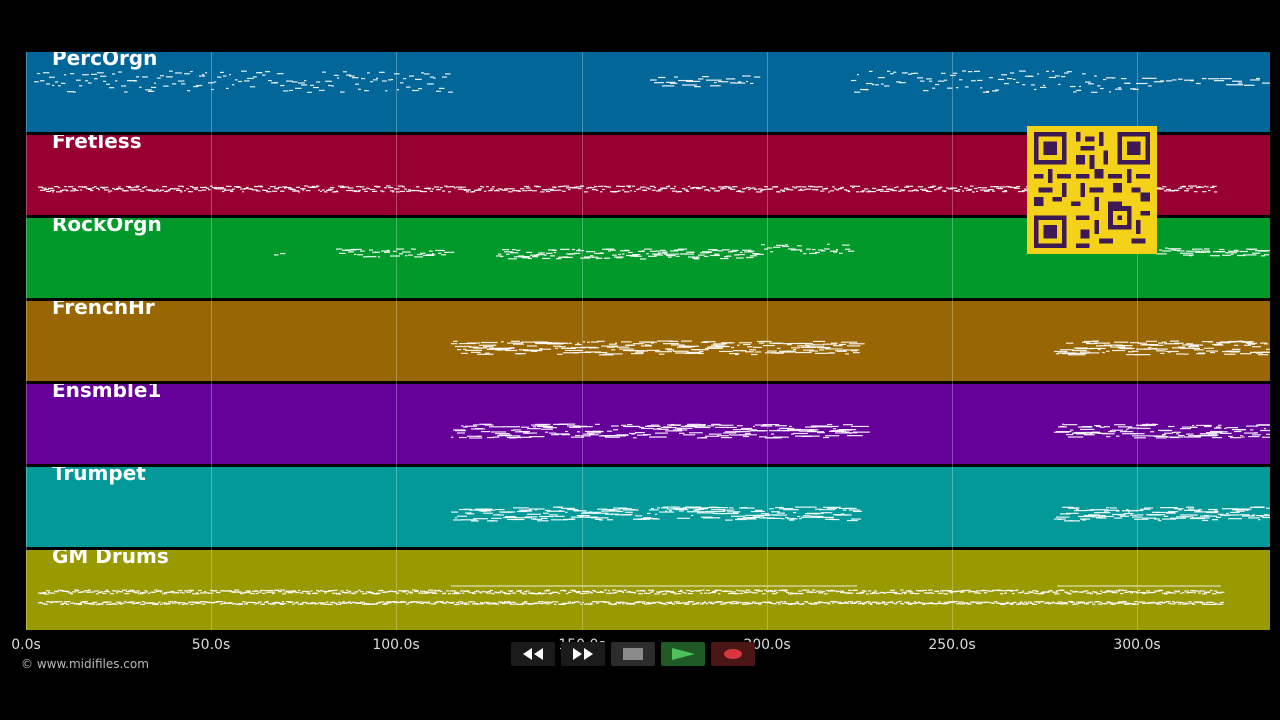 This screenshot has width=1280, height=720. Describe the element at coordinates (85, 664) in the screenshot. I see `copyright-text: © www.midifiles.com` at that location.